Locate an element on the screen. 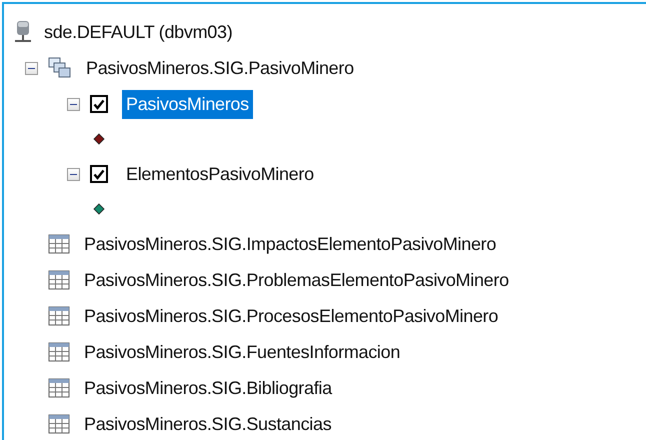 The image size is (646, 440). table-label: PasivosMineros.SIG.FuentesInformacion is located at coordinates (242, 352).